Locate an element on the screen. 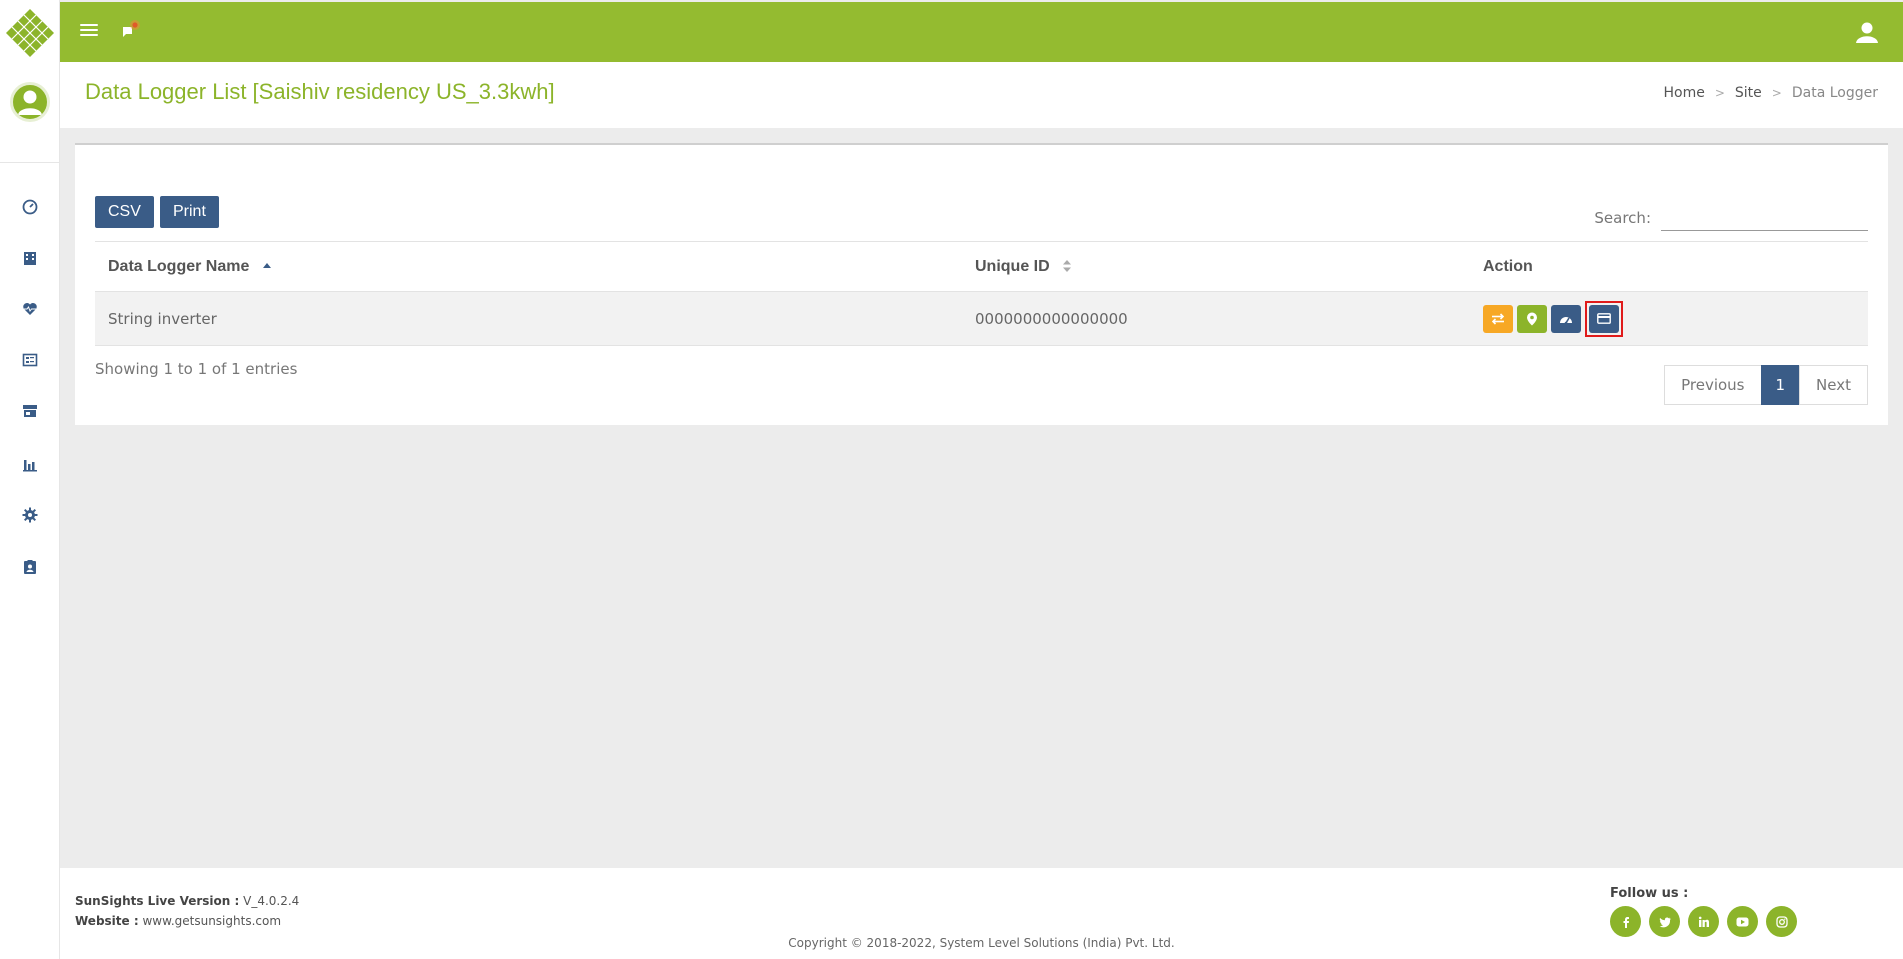 The width and height of the screenshot is (1903, 959). highlighted-action-frame is located at coordinates (1604, 318).